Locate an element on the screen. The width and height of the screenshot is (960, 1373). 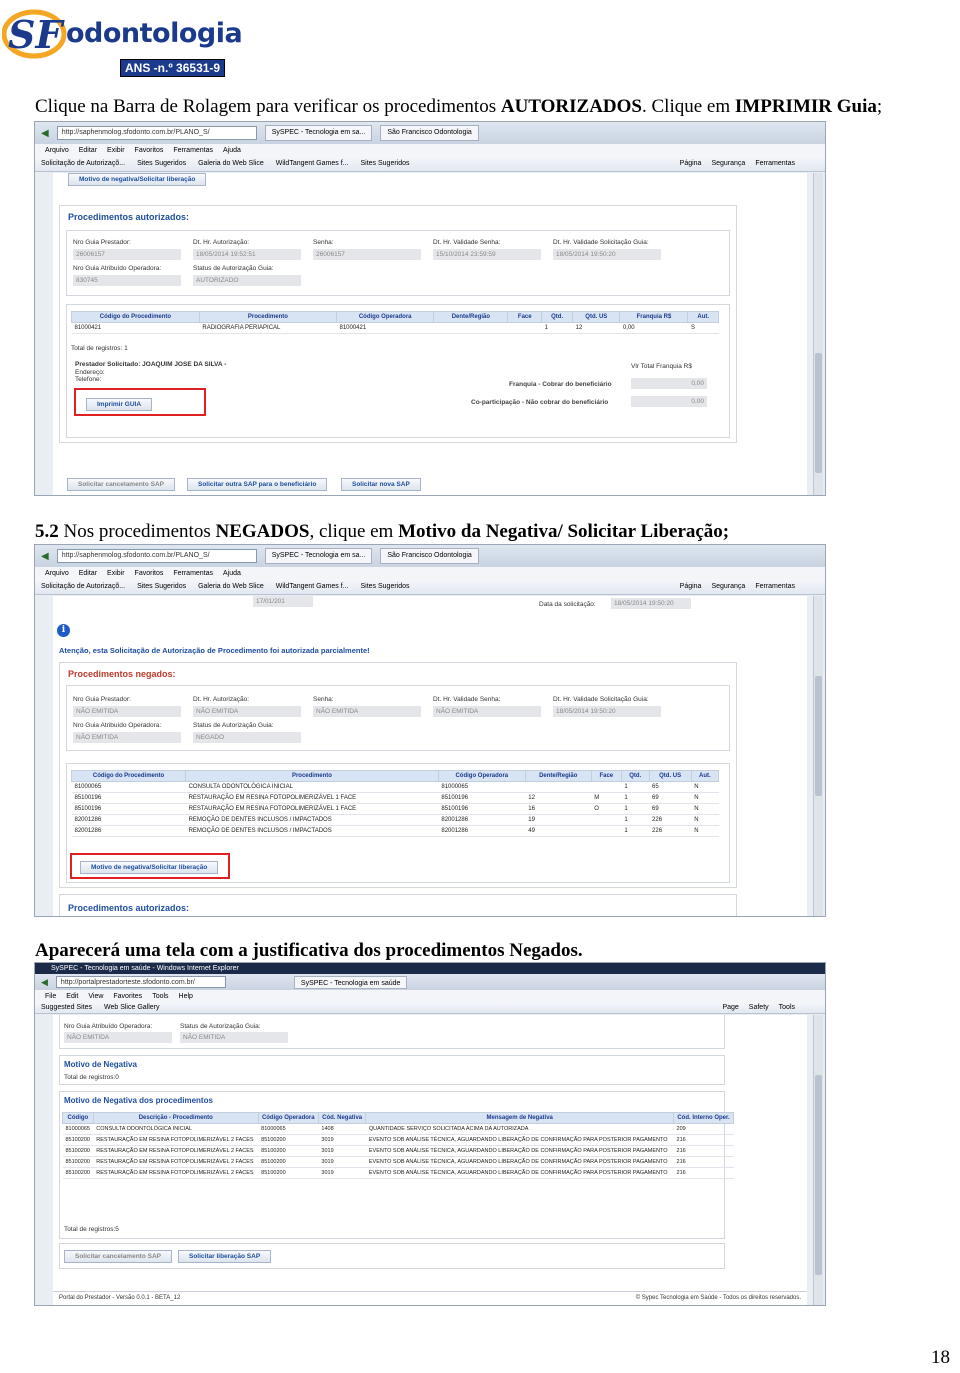
table-cell: 69 is located at coordinates (670, 798).